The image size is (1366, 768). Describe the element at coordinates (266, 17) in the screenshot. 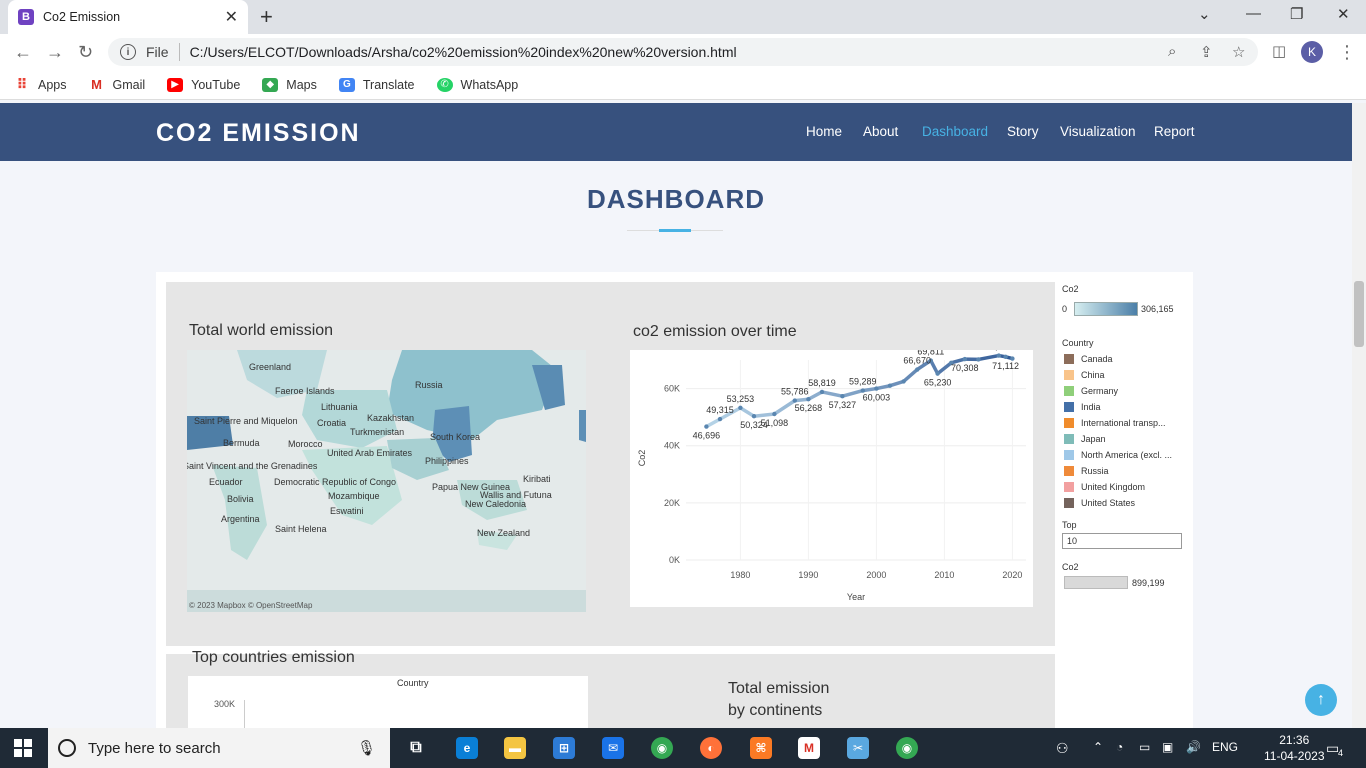

I see `new-tab-icon: +` at that location.